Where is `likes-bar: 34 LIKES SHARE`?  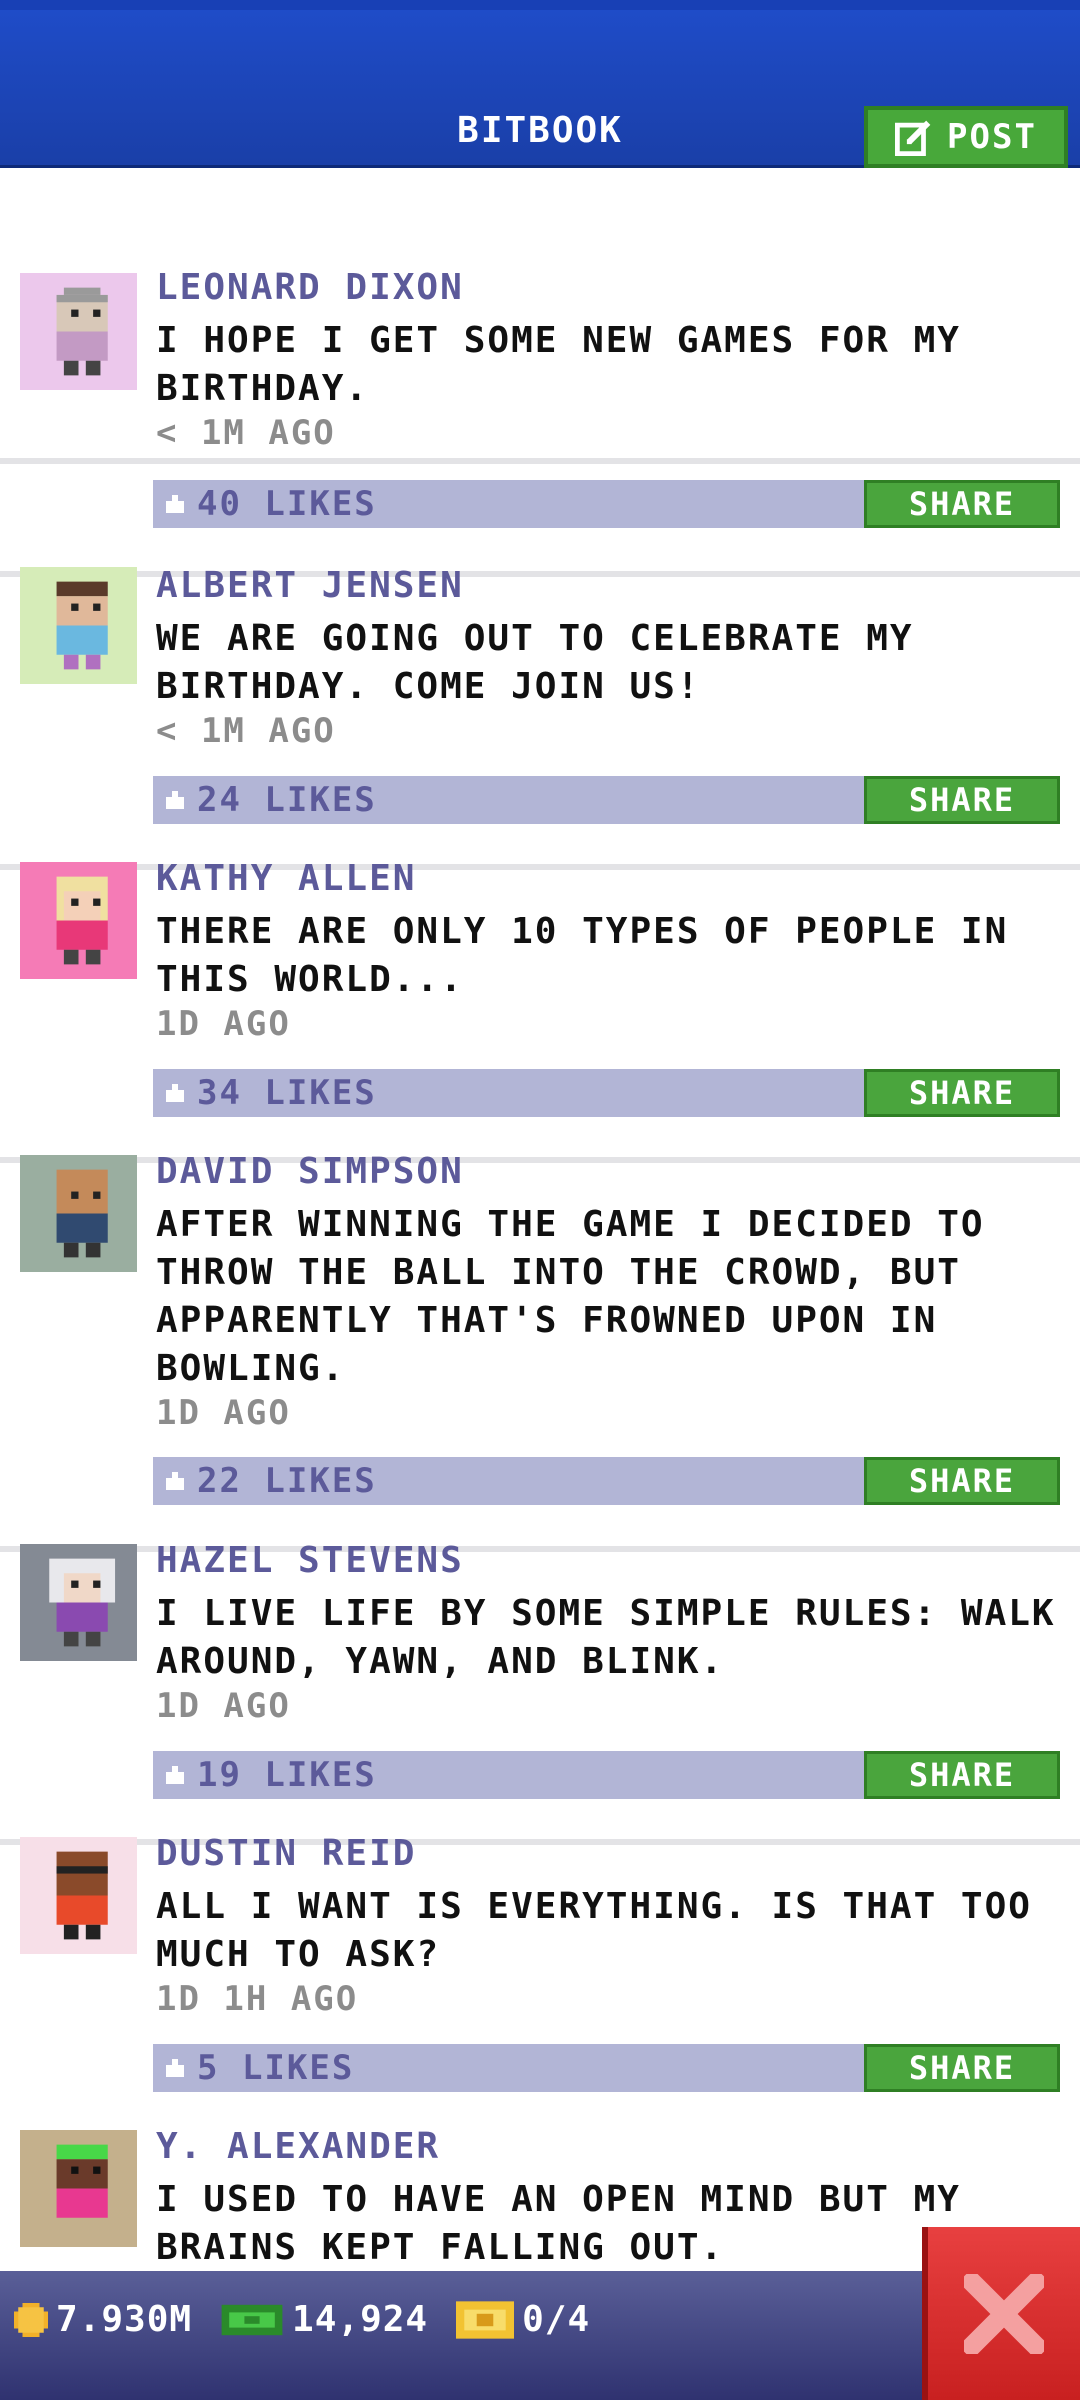
likes-bar: 34 LIKES SHARE is located at coordinates (606, 1093).